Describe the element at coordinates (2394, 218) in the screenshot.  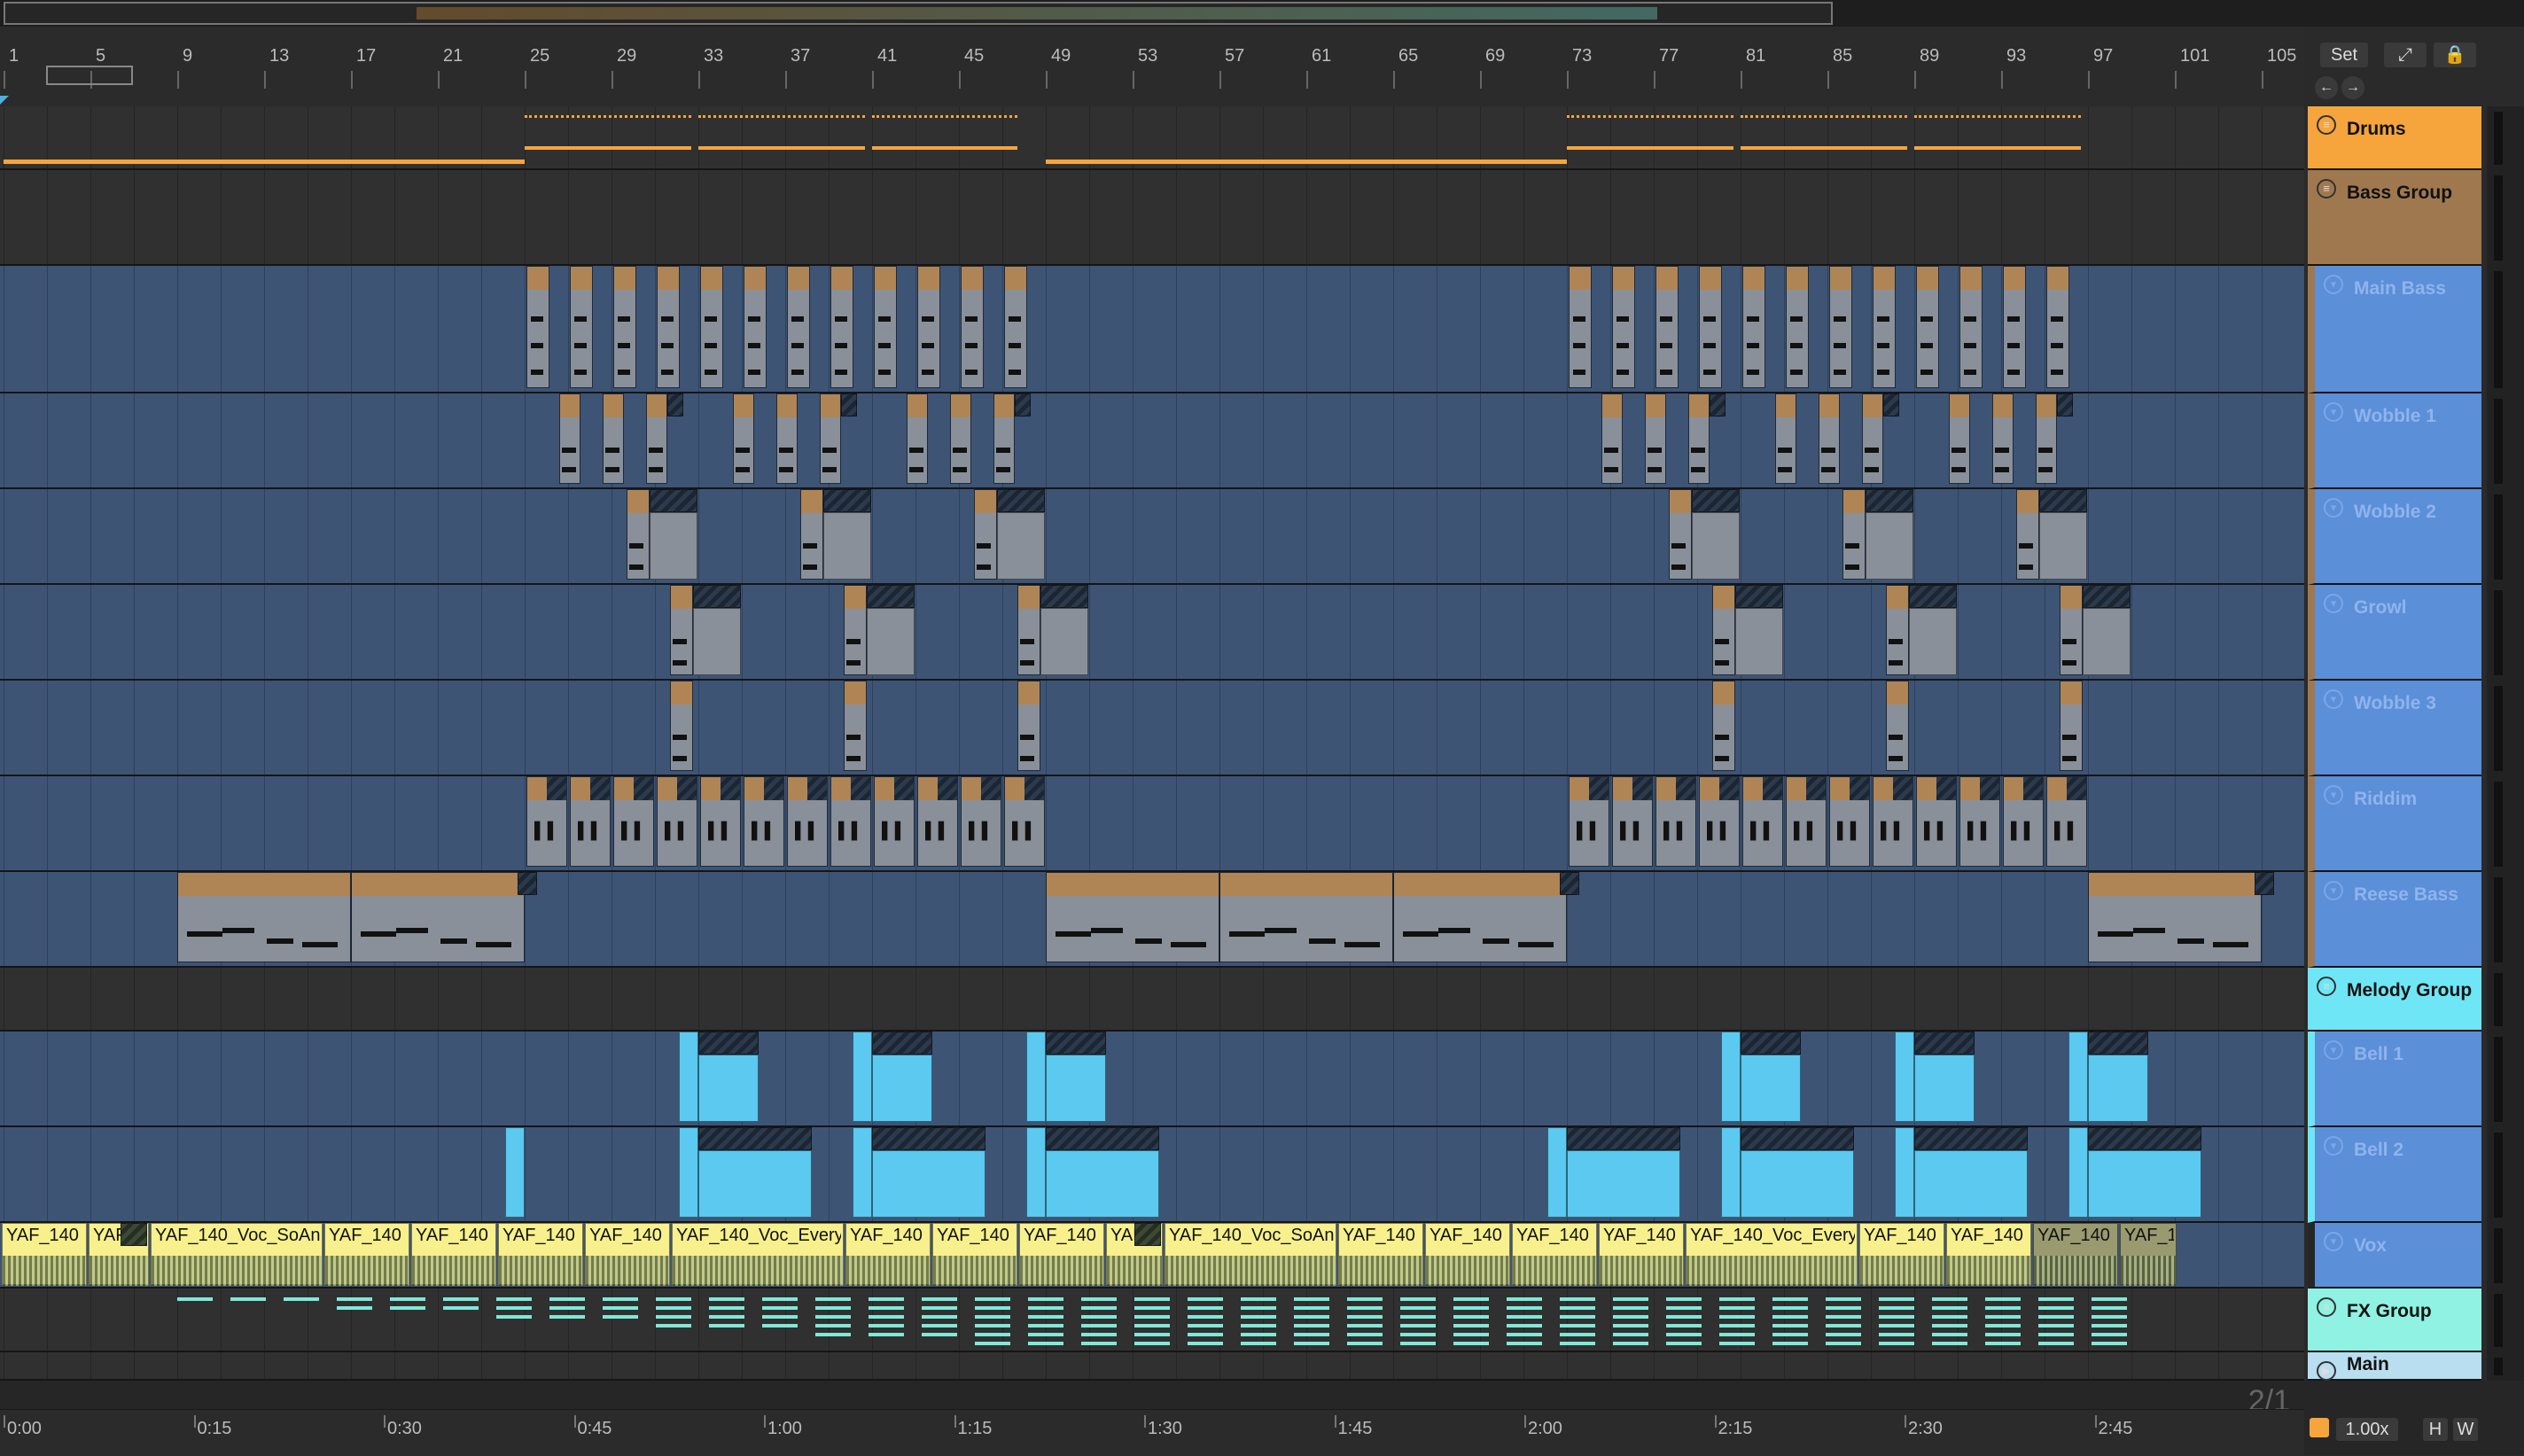
I see `track-header-bass-group: ≡ Bass Group` at that location.